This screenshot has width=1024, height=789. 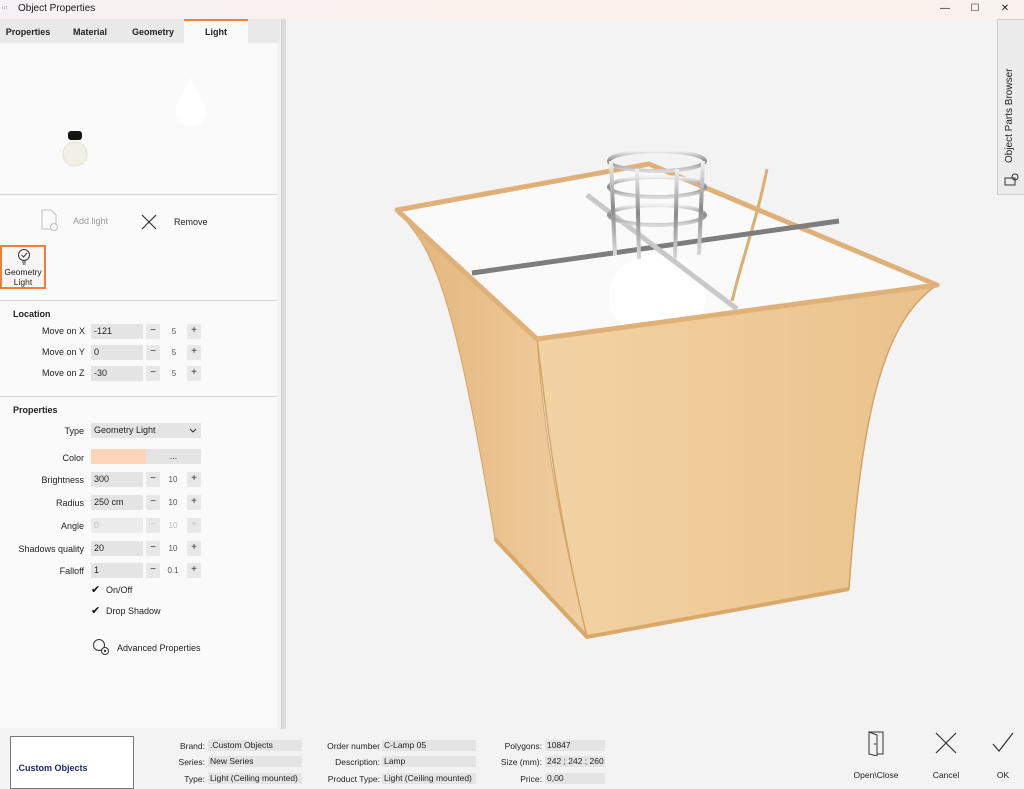 What do you see at coordinates (24, 257) in the screenshot?
I see `geometry-light-icon` at bounding box center [24, 257].